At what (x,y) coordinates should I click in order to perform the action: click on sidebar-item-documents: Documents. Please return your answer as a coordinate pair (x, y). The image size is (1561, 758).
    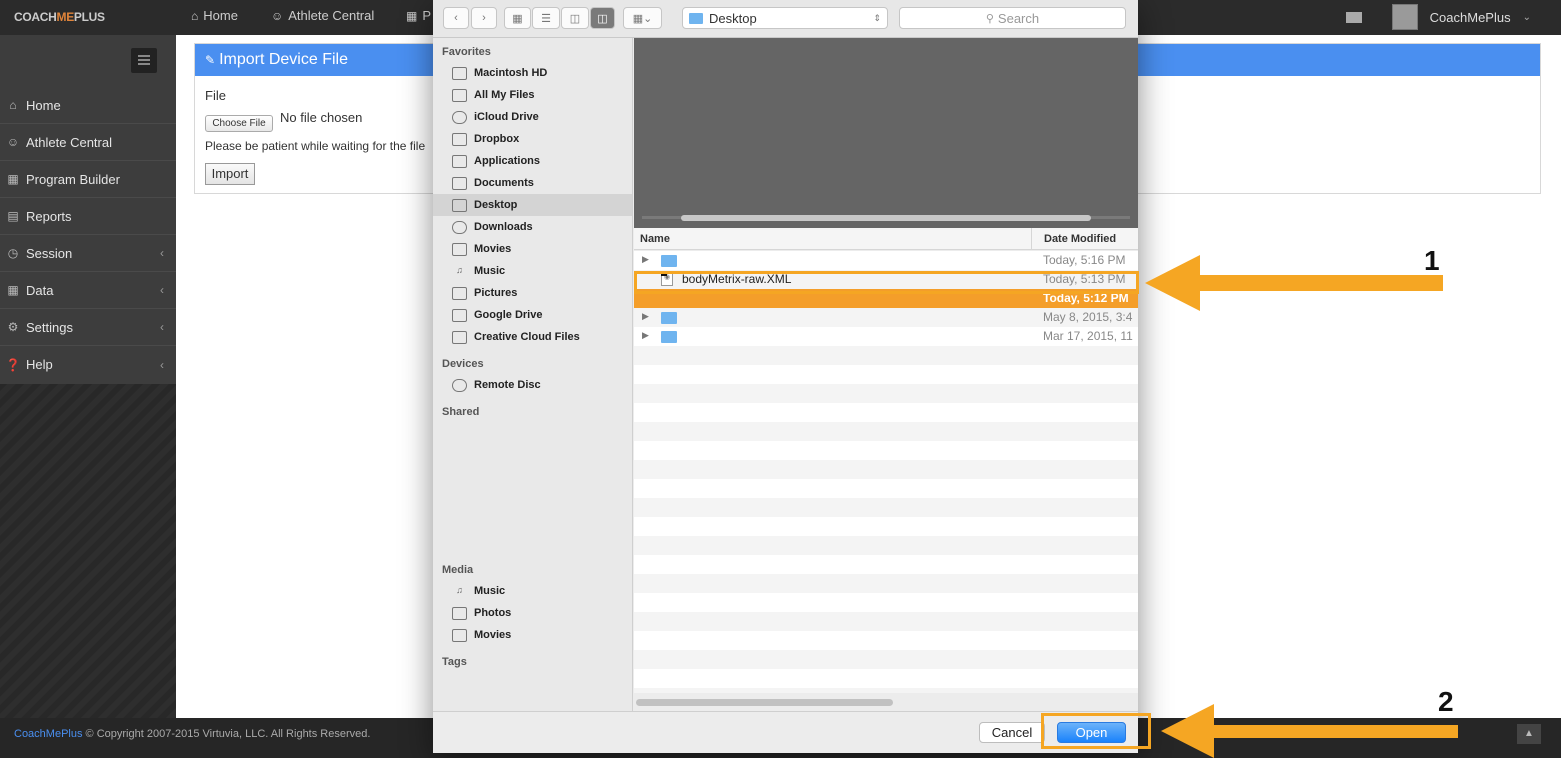
    Looking at the image, I should click on (532, 183).